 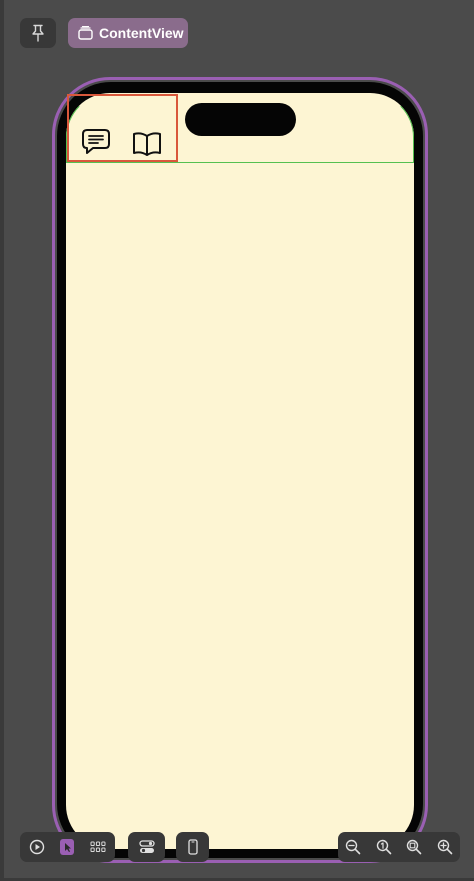 I want to click on variants-button, so click(x=98, y=847).